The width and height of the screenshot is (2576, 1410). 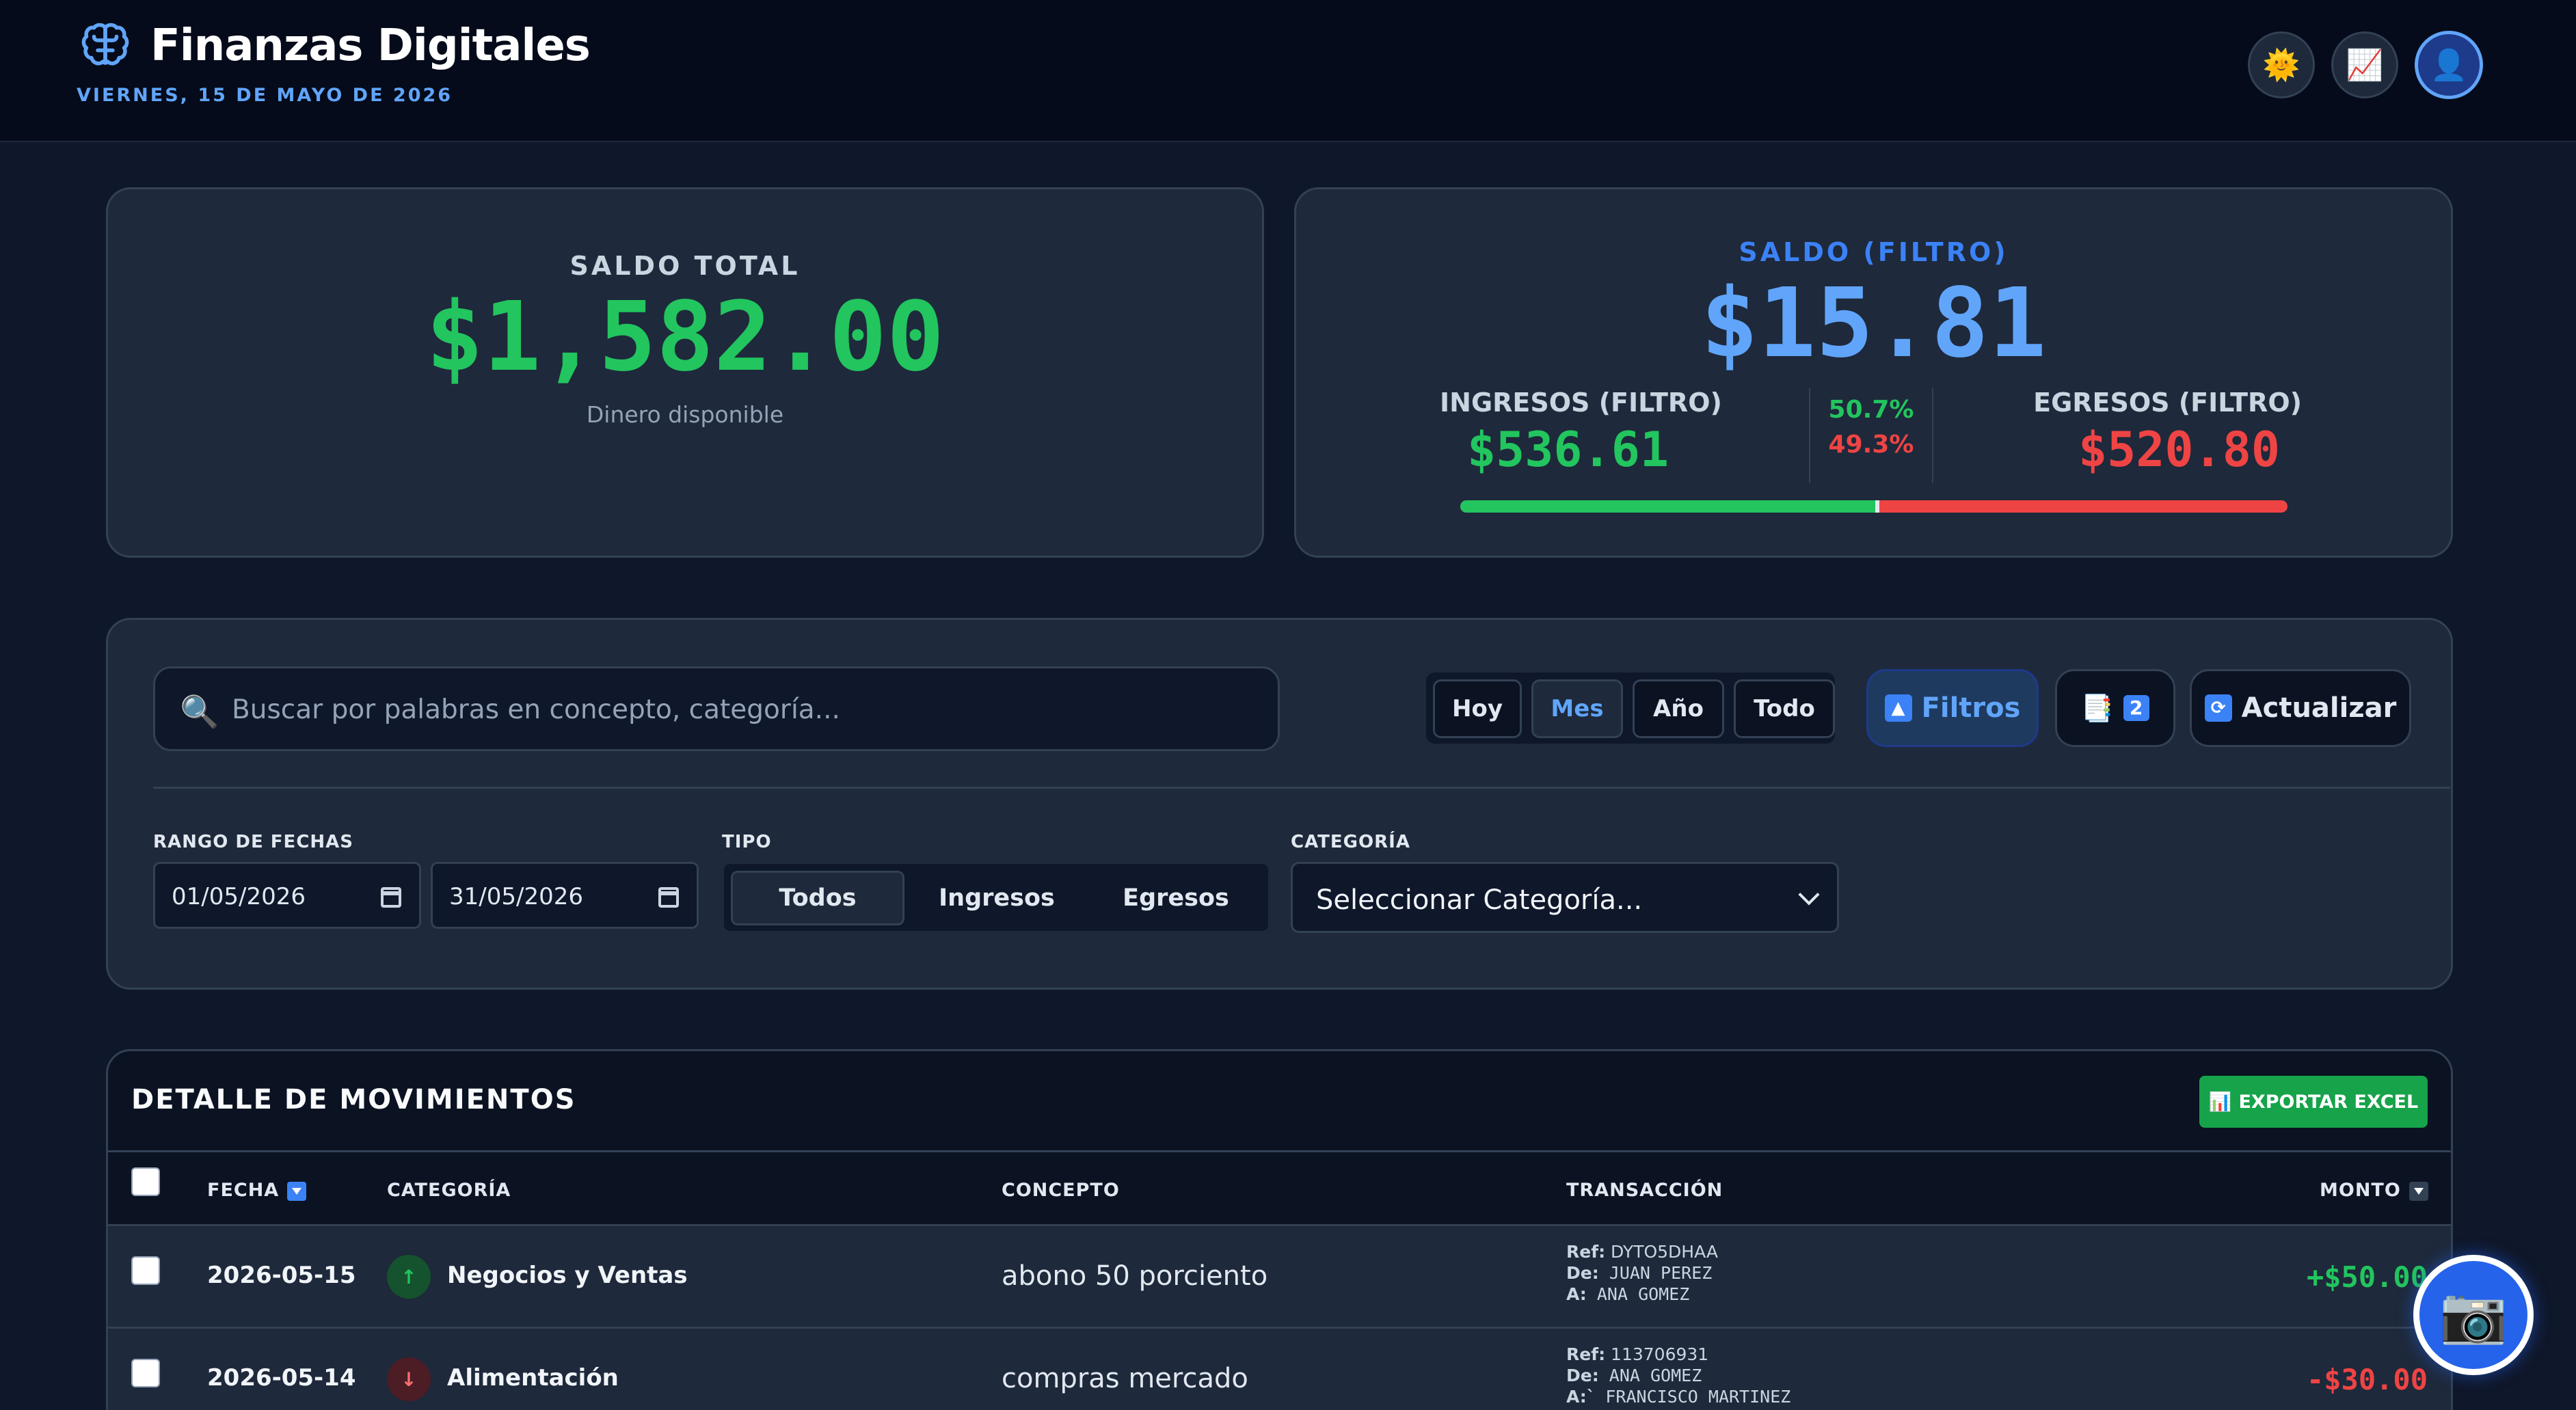 What do you see at coordinates (1279, 1101) in the screenshot?
I see `table-header-bar: DETALLE DE MOVIMIENTOS 📊 EXPORTAR EXCEL` at bounding box center [1279, 1101].